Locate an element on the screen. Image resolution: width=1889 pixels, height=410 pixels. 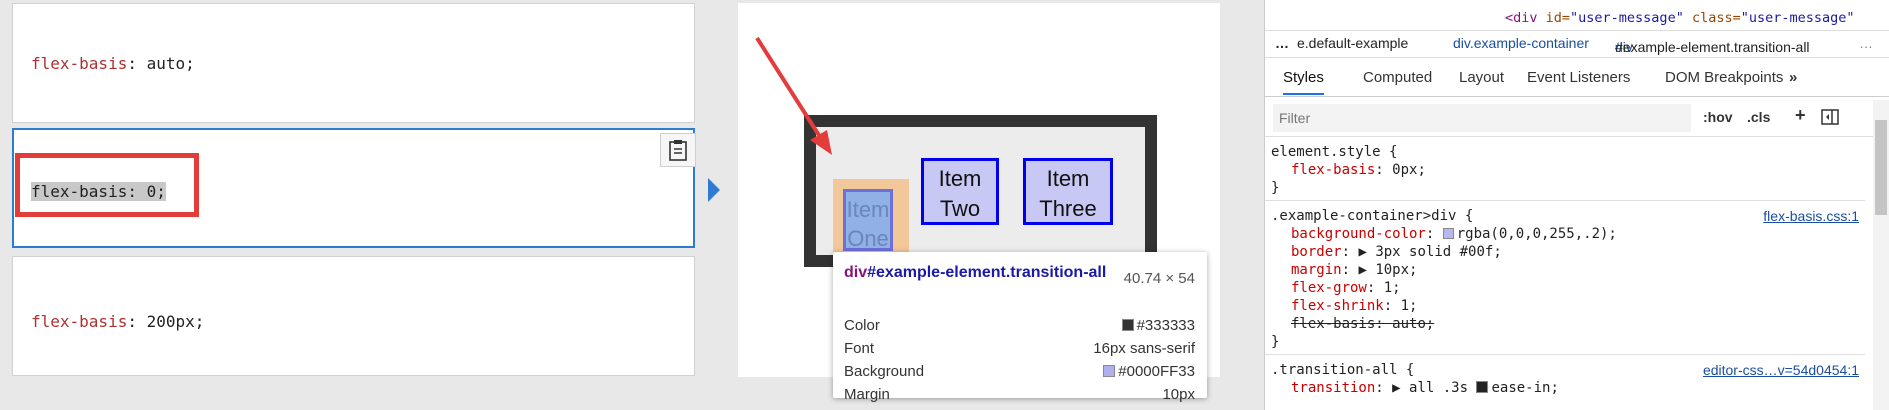
rule-selector: .transition-all { is located at coordinates (1343, 370).